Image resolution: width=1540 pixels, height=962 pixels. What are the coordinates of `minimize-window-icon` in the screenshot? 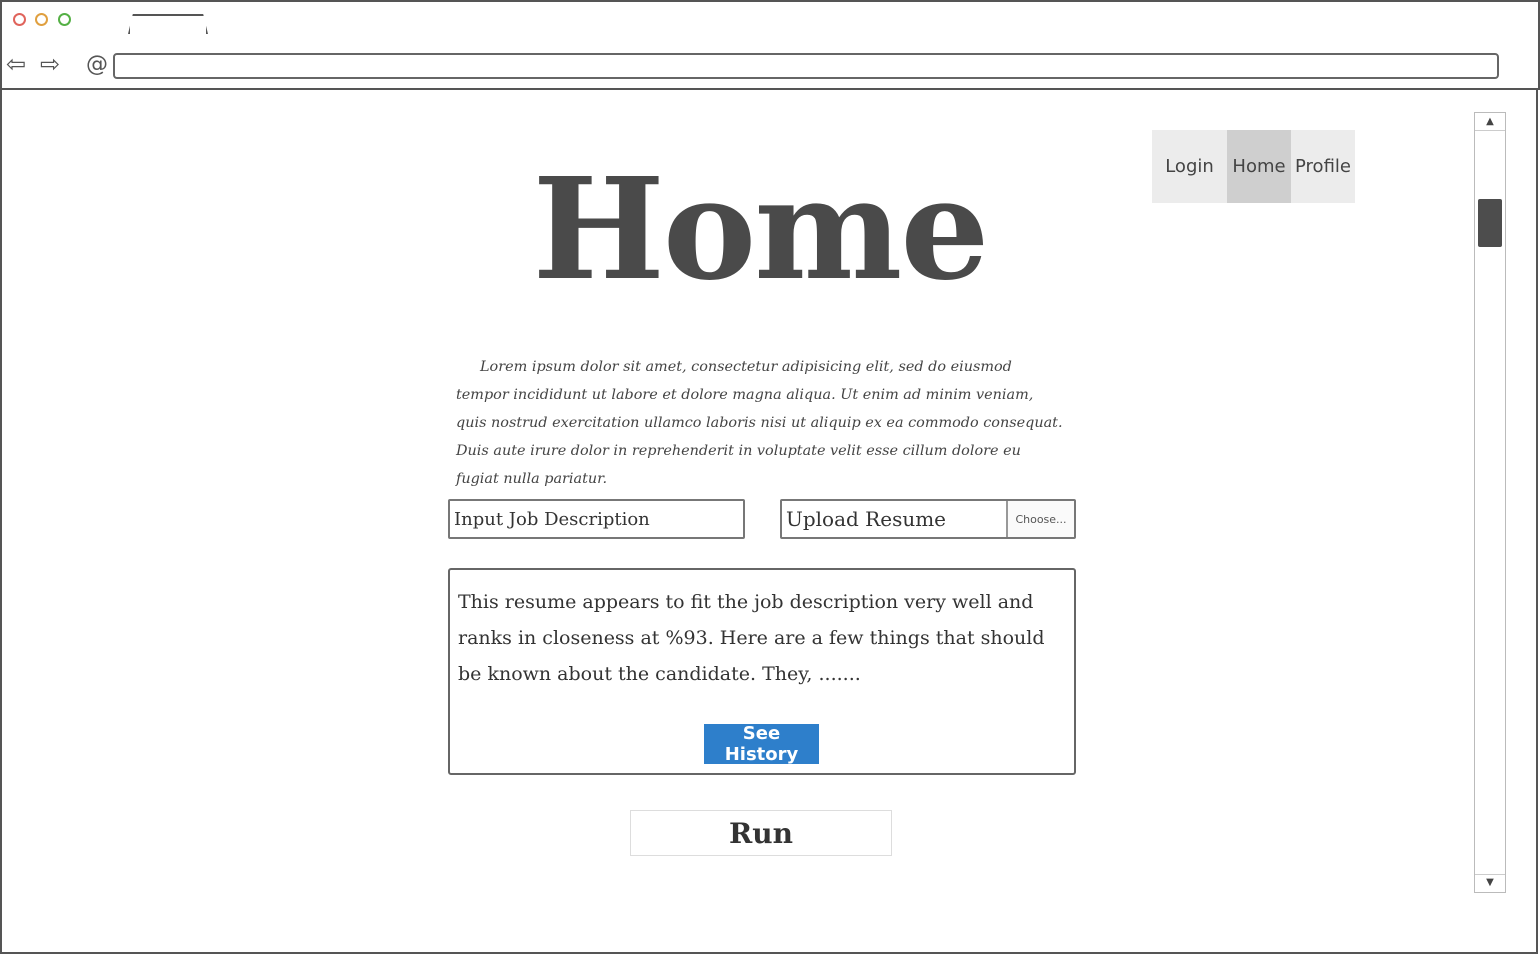 It's located at (41, 19).